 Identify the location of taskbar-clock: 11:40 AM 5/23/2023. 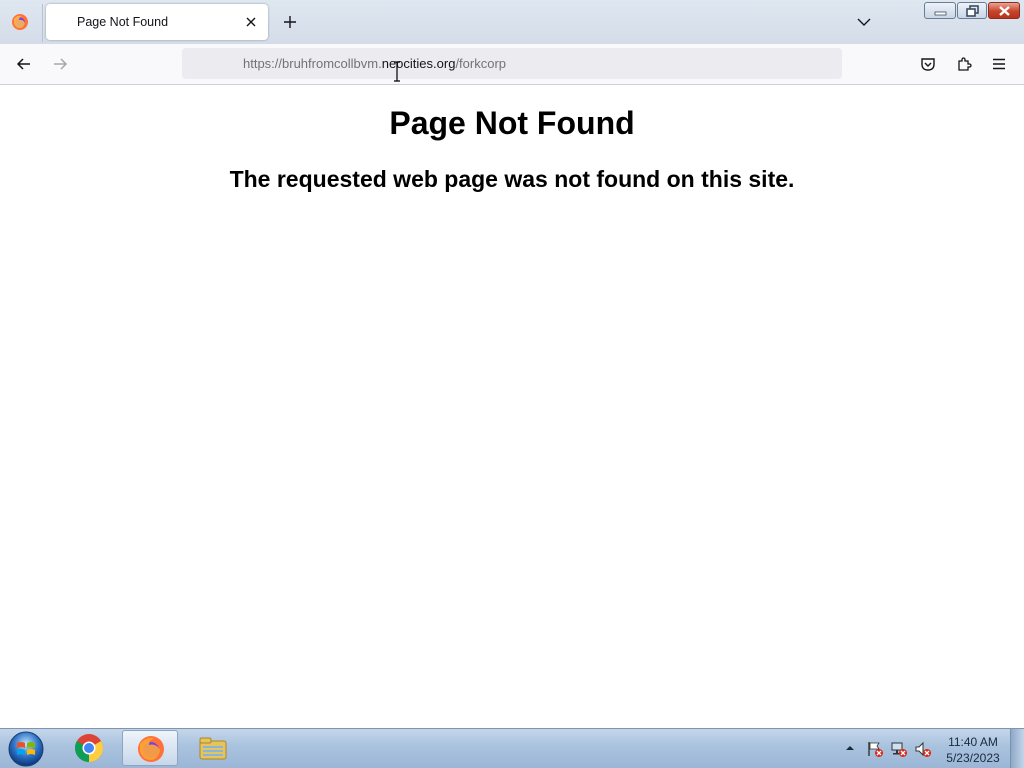
(973, 750).